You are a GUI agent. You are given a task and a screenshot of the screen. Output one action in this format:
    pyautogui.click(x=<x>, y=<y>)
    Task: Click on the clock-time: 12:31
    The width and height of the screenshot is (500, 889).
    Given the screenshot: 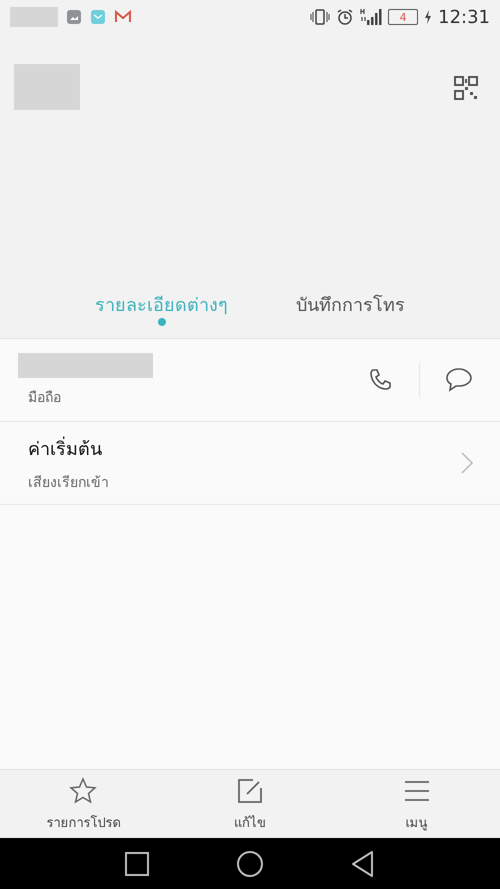 What is the action you would take?
    pyautogui.click(x=464, y=17)
    